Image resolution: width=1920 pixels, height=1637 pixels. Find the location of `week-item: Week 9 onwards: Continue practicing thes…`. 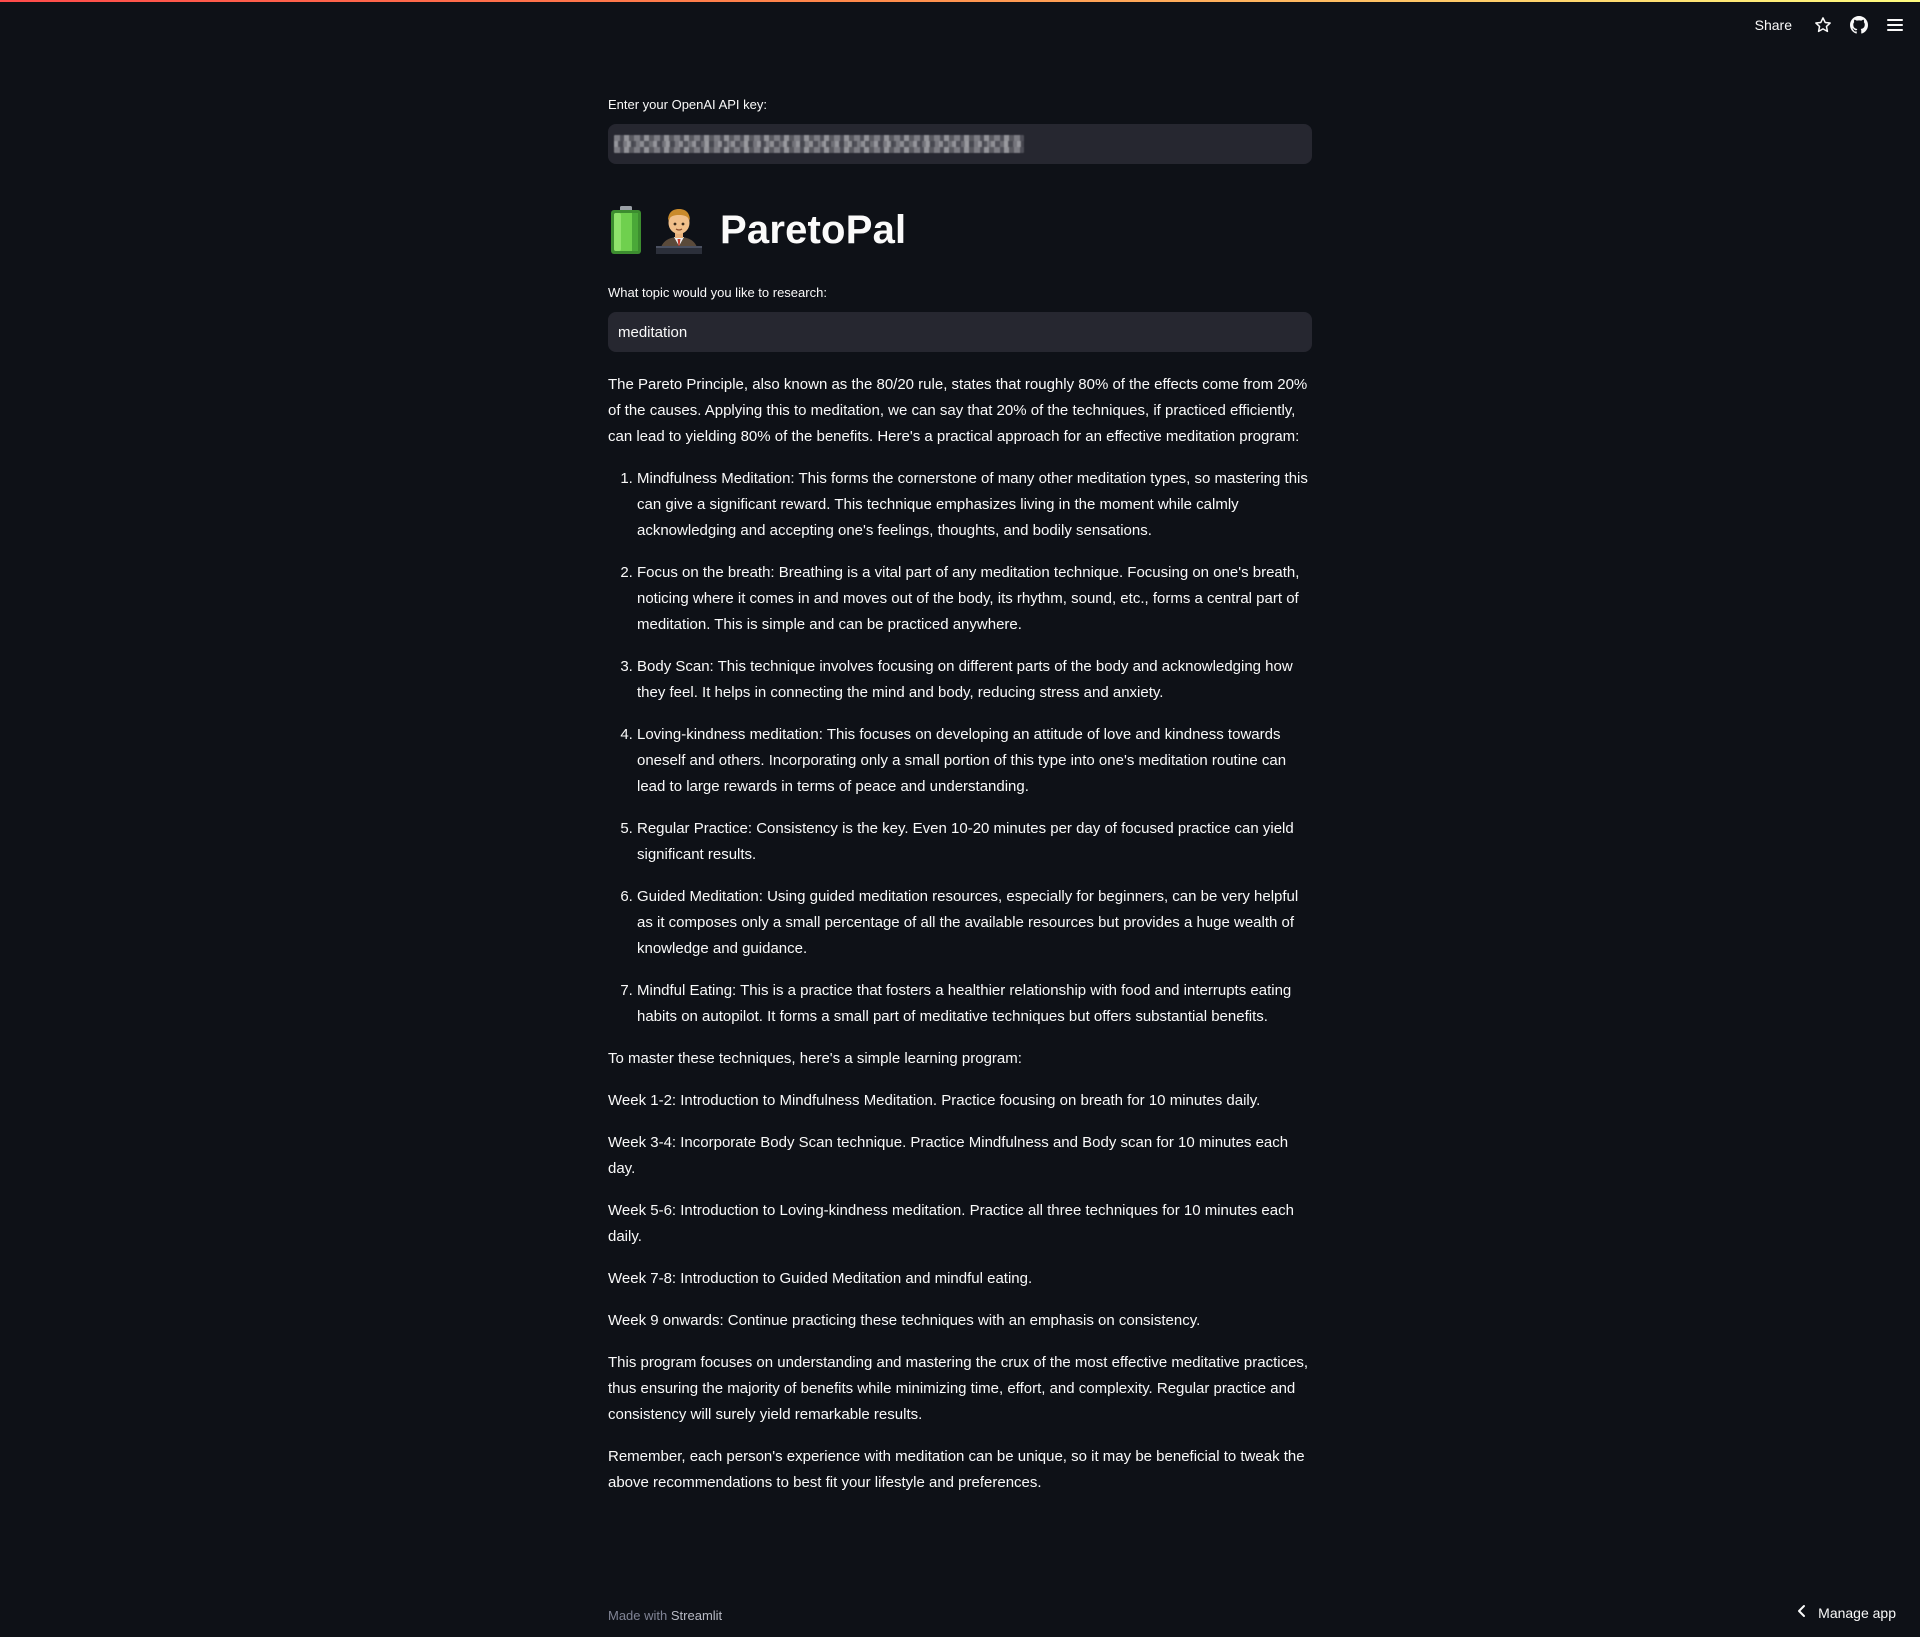

week-item: Week 9 onwards: Continue practicing thes… is located at coordinates (904, 1320).